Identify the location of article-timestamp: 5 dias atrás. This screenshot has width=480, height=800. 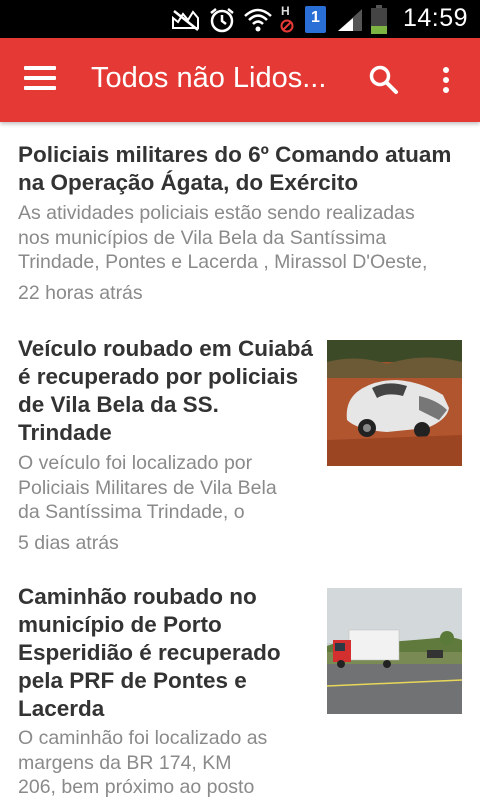
(68, 543).